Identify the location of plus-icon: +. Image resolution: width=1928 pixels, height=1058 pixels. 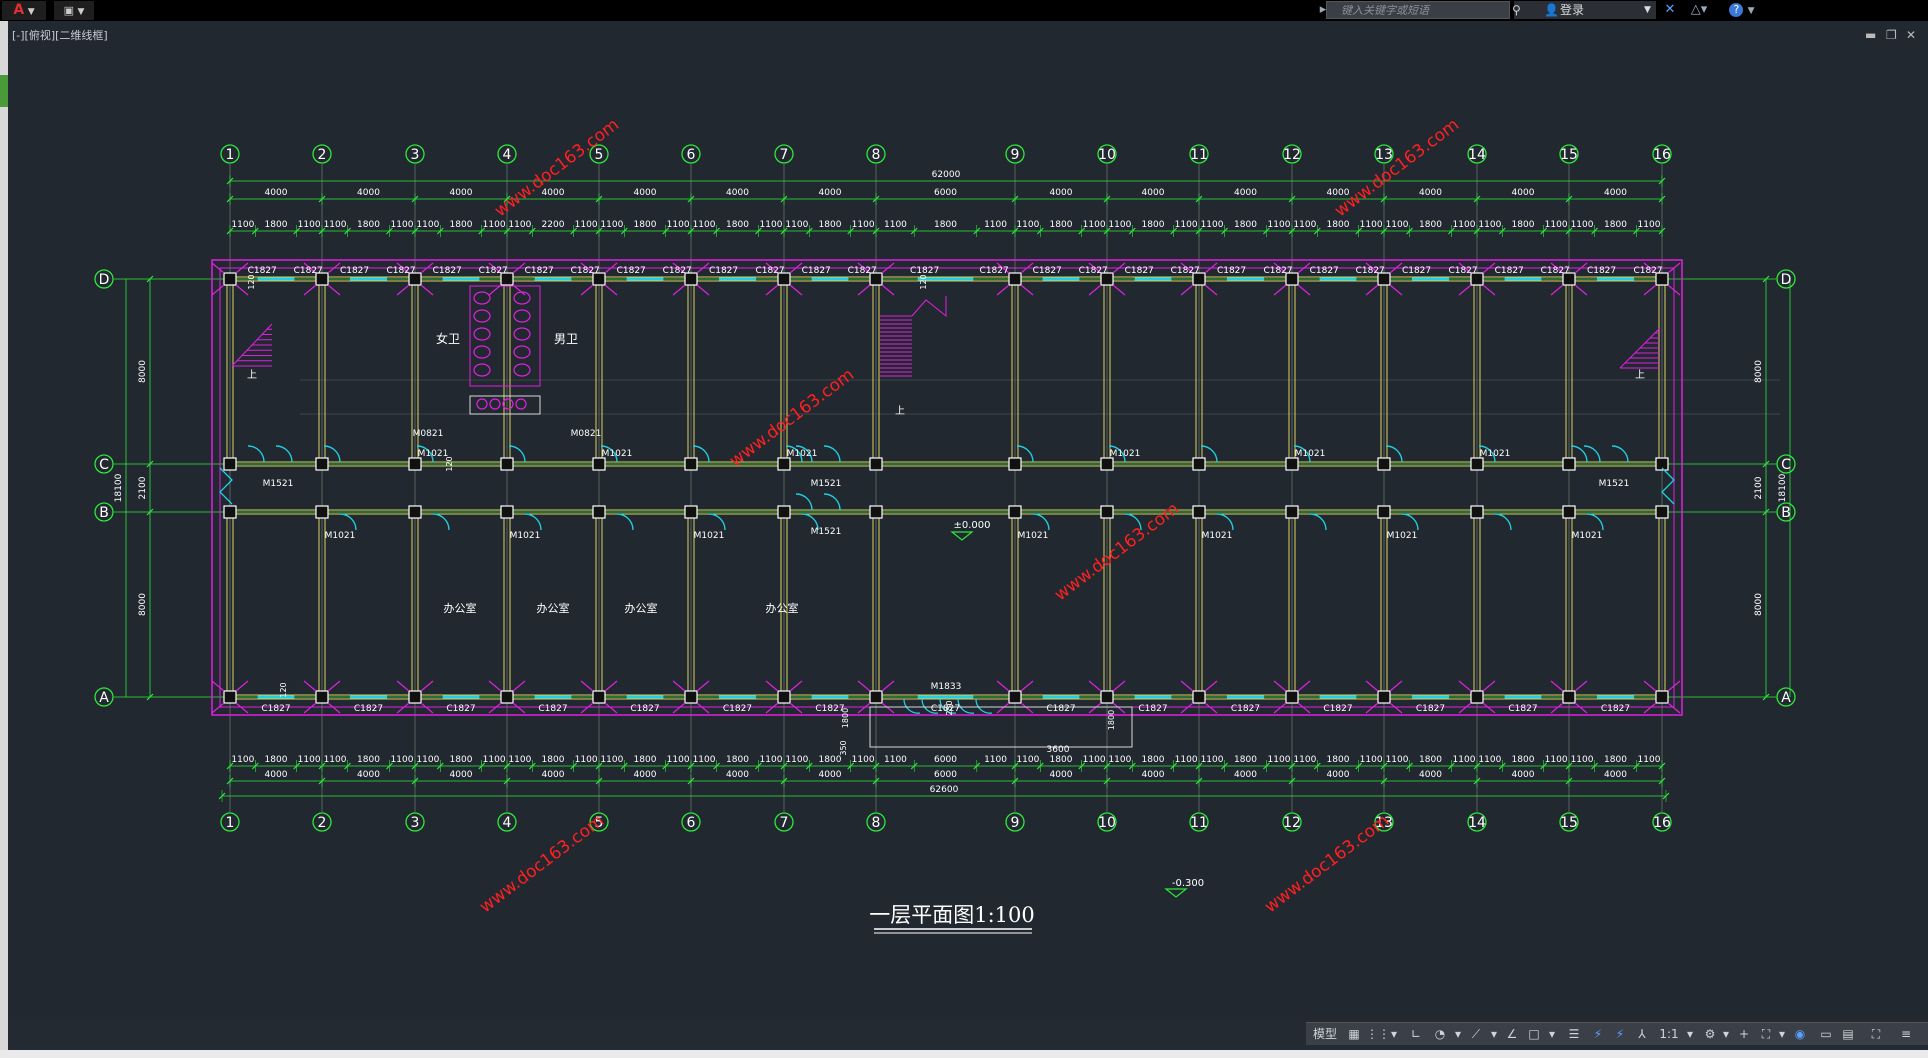
(1744, 1034).